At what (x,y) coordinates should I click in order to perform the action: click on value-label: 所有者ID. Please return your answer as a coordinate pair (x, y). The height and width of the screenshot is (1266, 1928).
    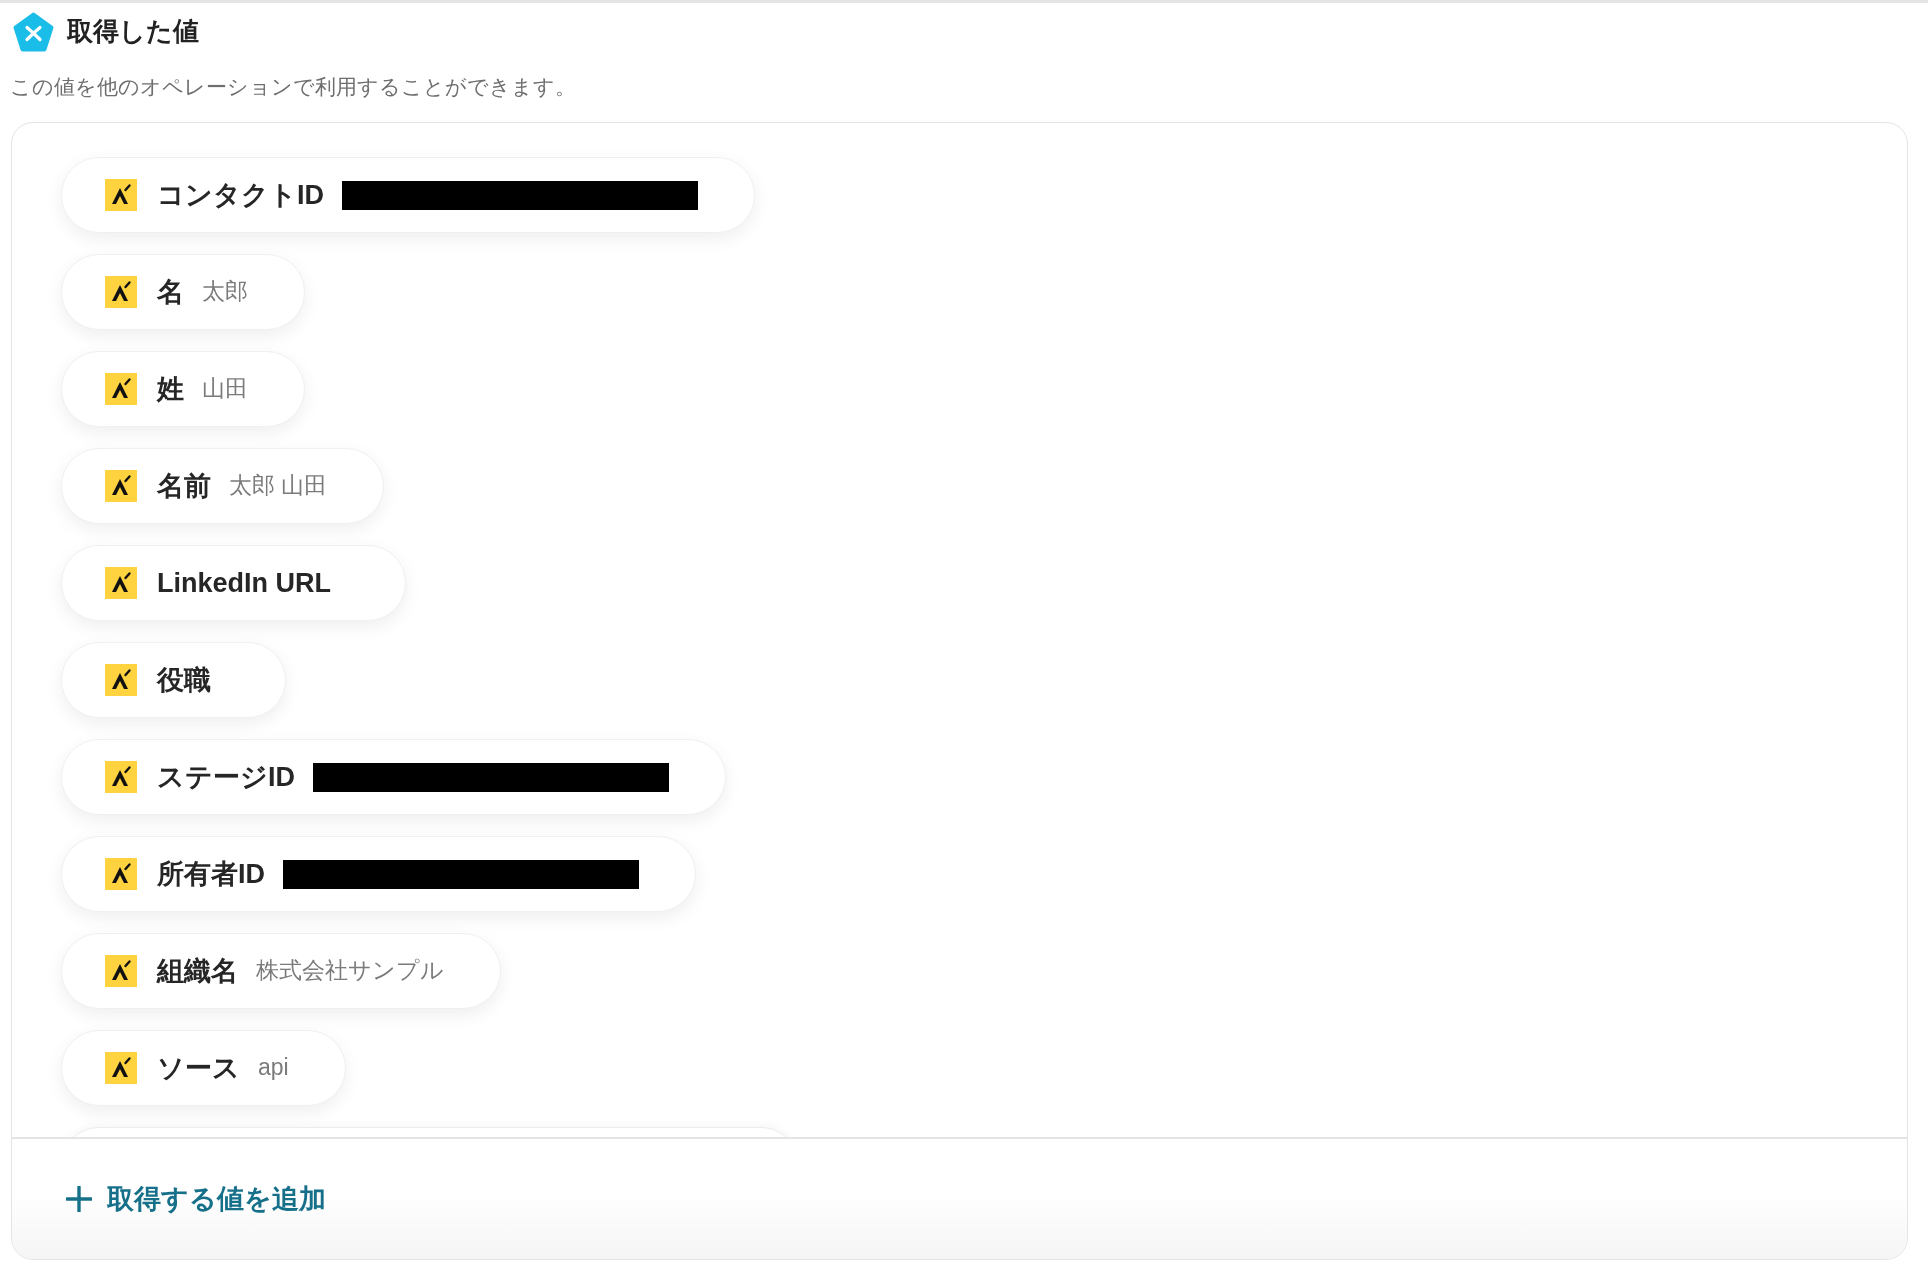
    Looking at the image, I should click on (211, 874).